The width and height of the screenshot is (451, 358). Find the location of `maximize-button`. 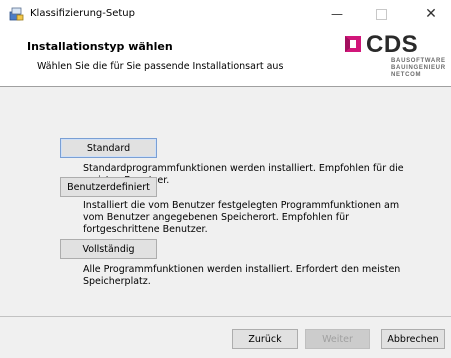

maximize-button is located at coordinates (381, 14).